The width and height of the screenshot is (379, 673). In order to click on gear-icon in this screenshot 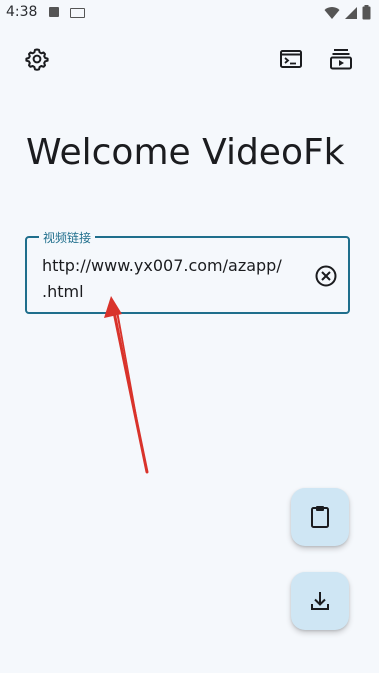, I will do `click(37, 59)`.